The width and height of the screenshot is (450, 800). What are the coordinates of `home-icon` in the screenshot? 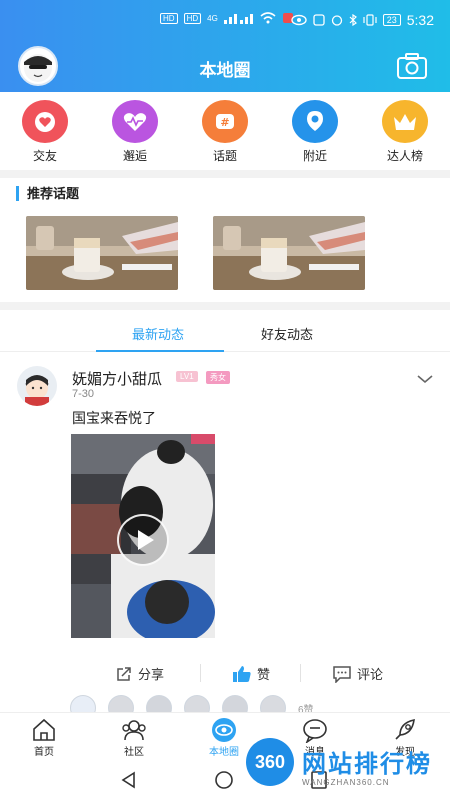 It's located at (44, 729).